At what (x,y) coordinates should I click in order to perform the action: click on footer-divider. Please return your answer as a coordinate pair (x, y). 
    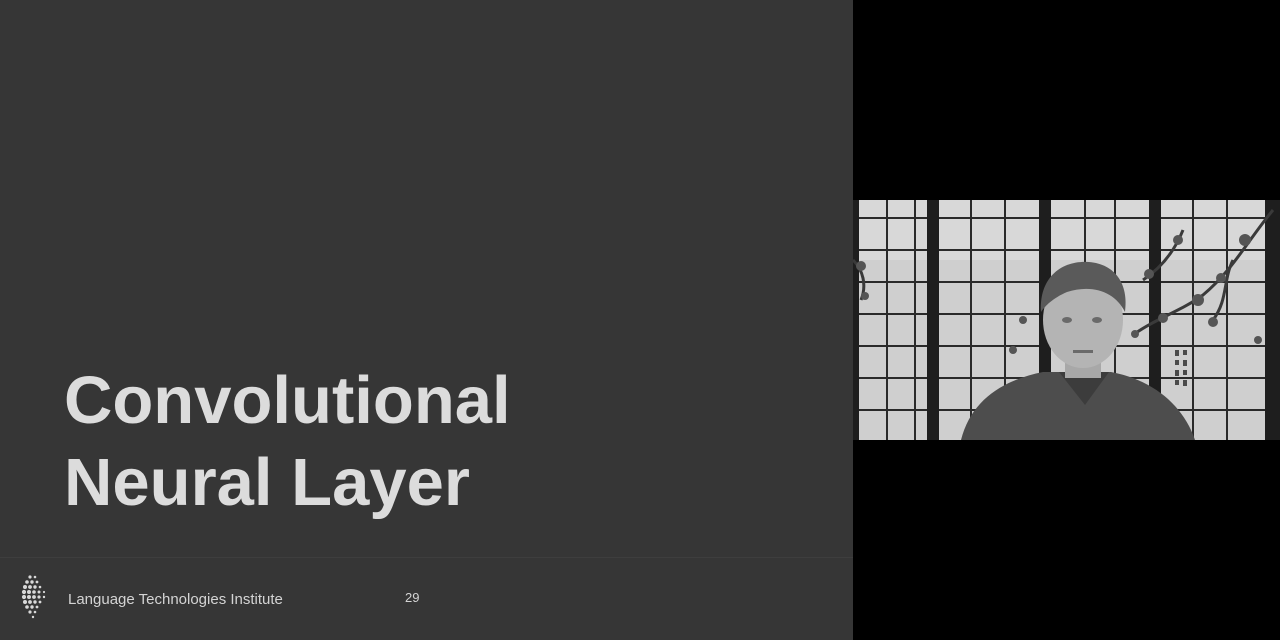
    Looking at the image, I should click on (426, 557).